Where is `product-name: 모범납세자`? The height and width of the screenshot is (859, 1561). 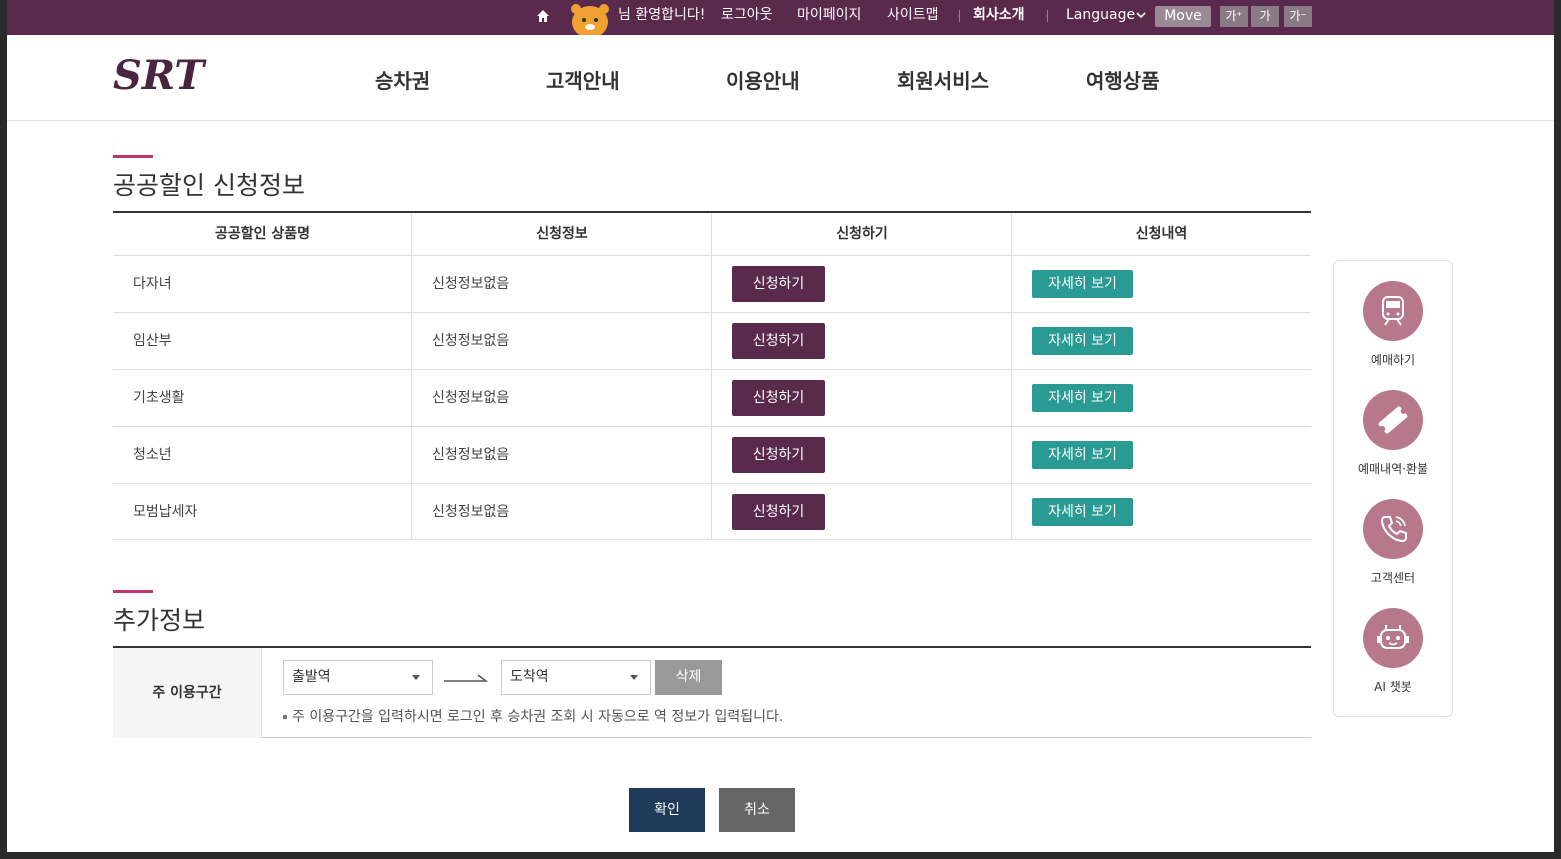 product-name: 모범납세자 is located at coordinates (165, 512).